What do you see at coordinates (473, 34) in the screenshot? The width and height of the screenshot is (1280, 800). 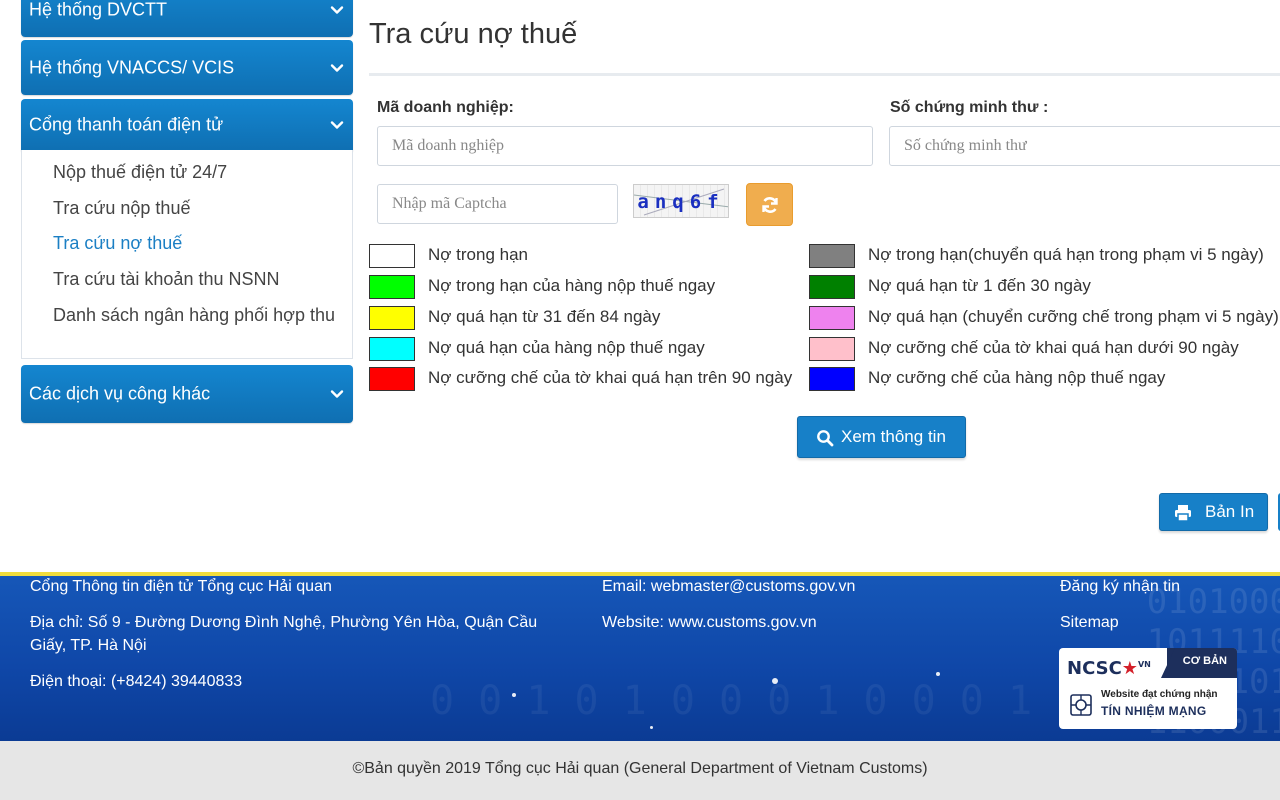 I see `page-title: Tra cứu nợ thuế` at bounding box center [473, 34].